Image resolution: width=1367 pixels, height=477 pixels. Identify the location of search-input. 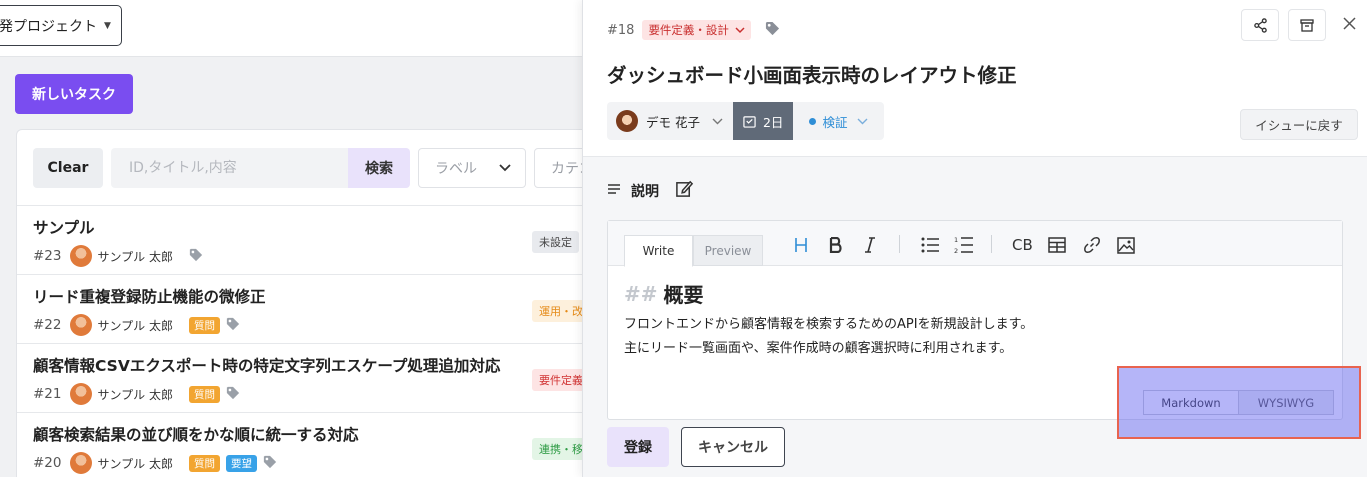
(229, 168).